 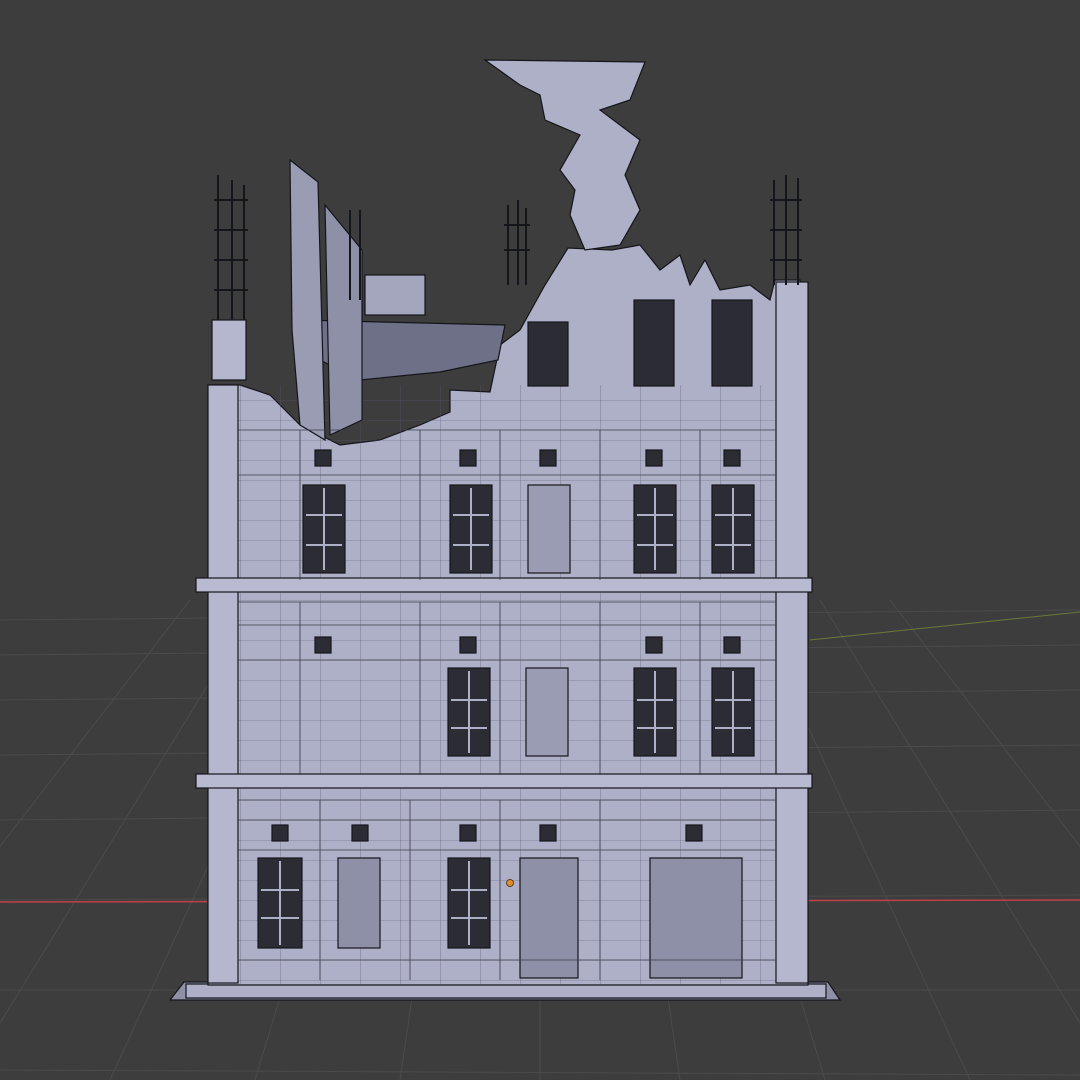 What do you see at coordinates (504, 781) in the screenshot?
I see `cornice-band-lower` at bounding box center [504, 781].